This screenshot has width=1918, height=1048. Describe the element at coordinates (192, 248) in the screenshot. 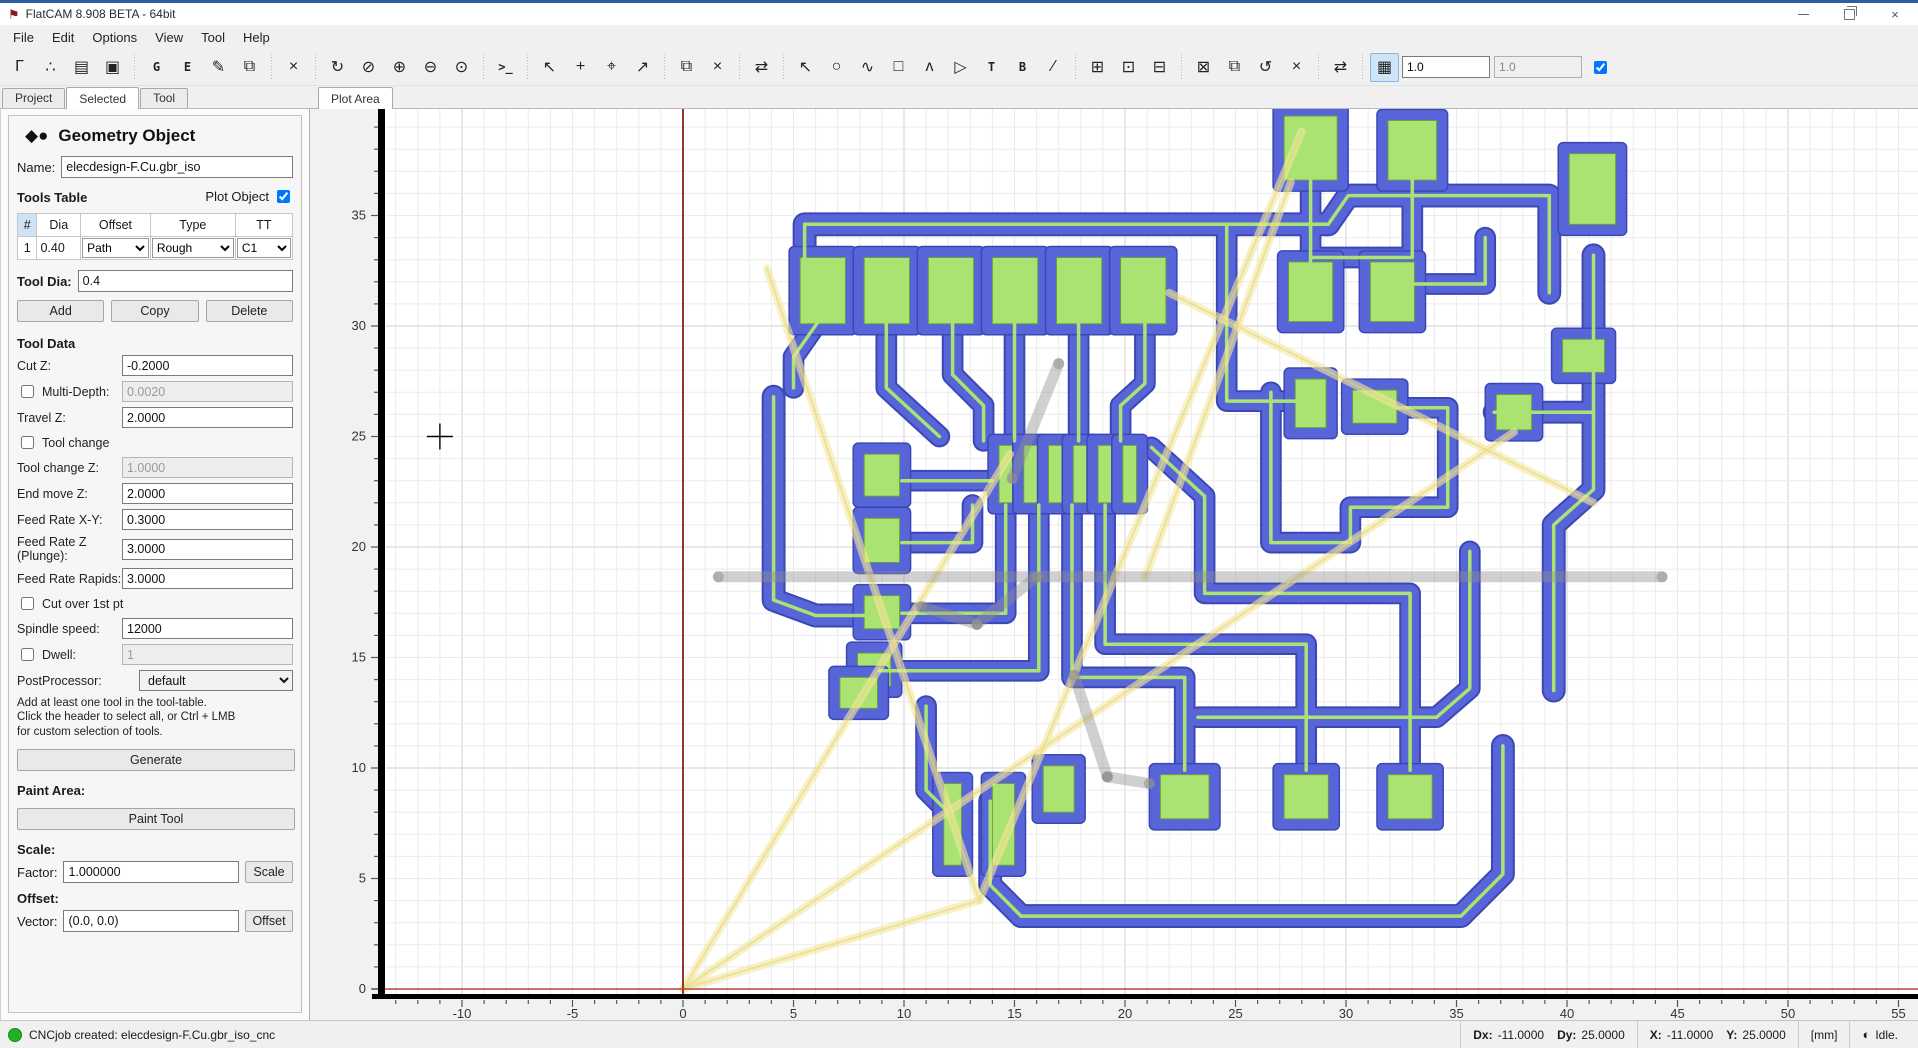

I see `type-select: Rough` at that location.